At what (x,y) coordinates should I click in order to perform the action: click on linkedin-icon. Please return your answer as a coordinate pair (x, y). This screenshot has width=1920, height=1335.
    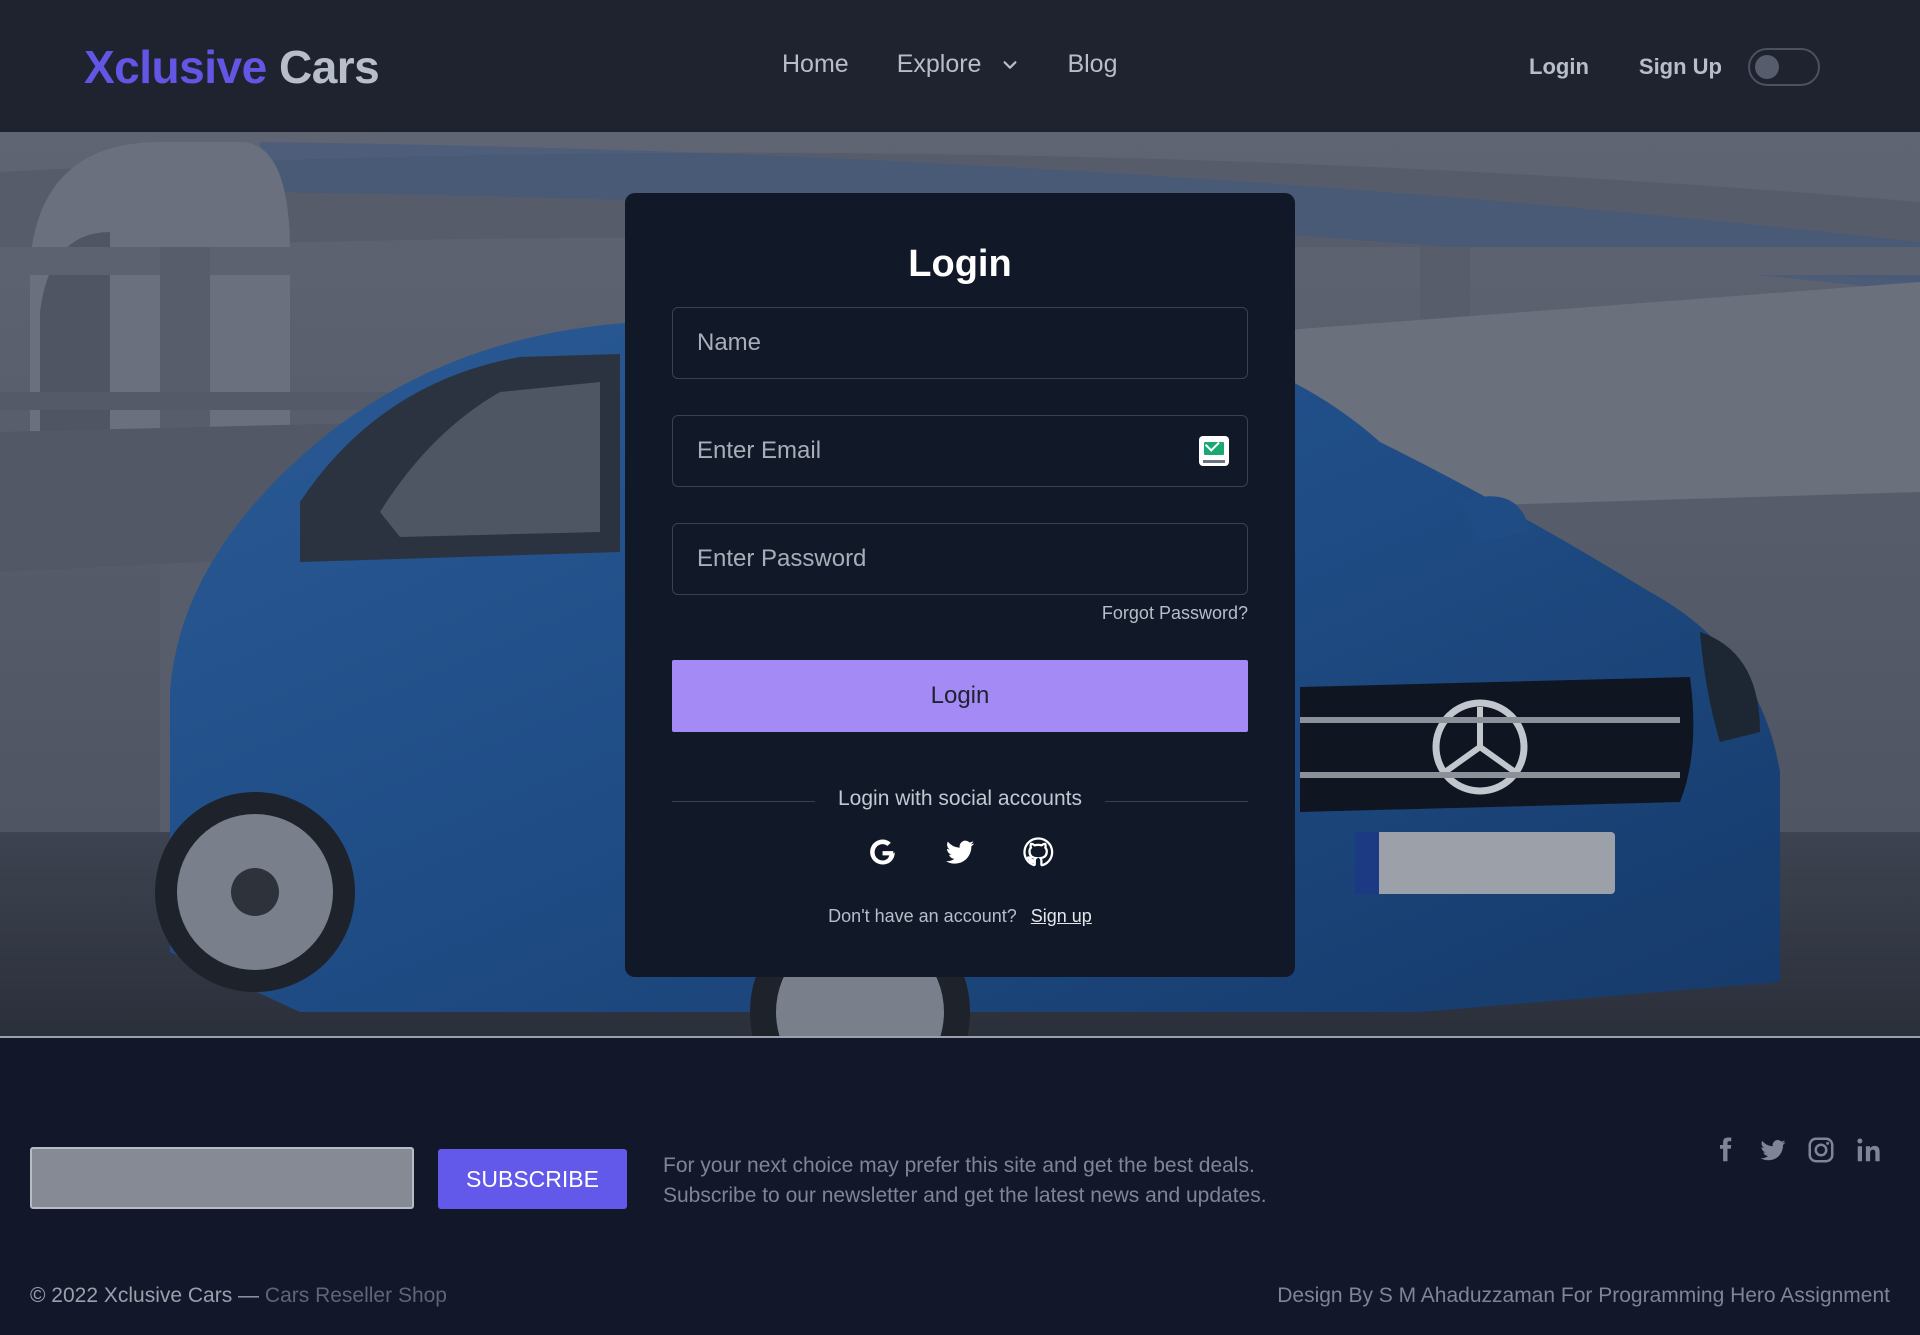
    Looking at the image, I should click on (1869, 1150).